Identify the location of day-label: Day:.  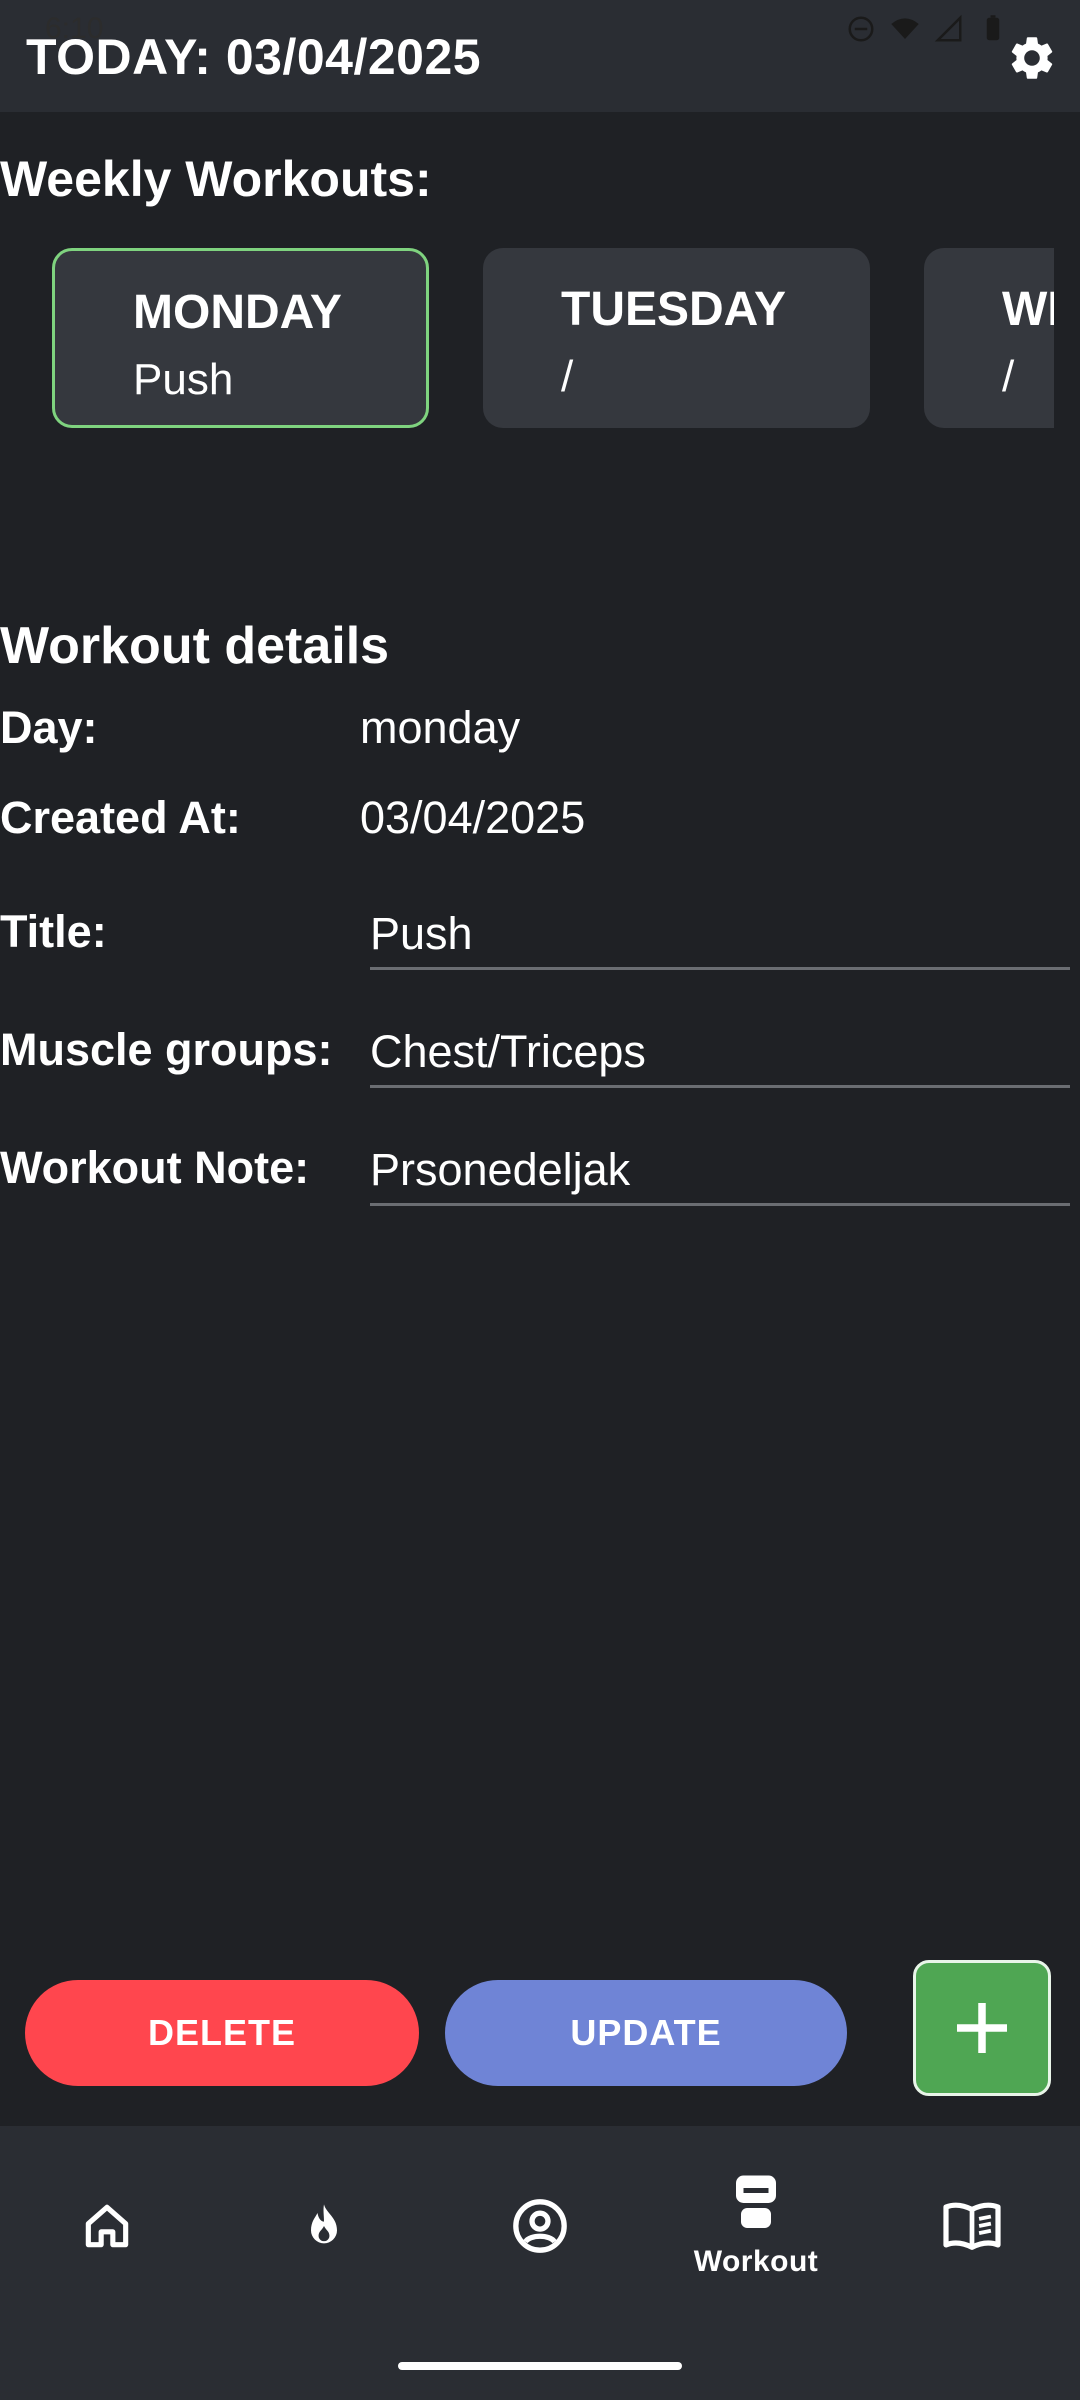
(49, 727).